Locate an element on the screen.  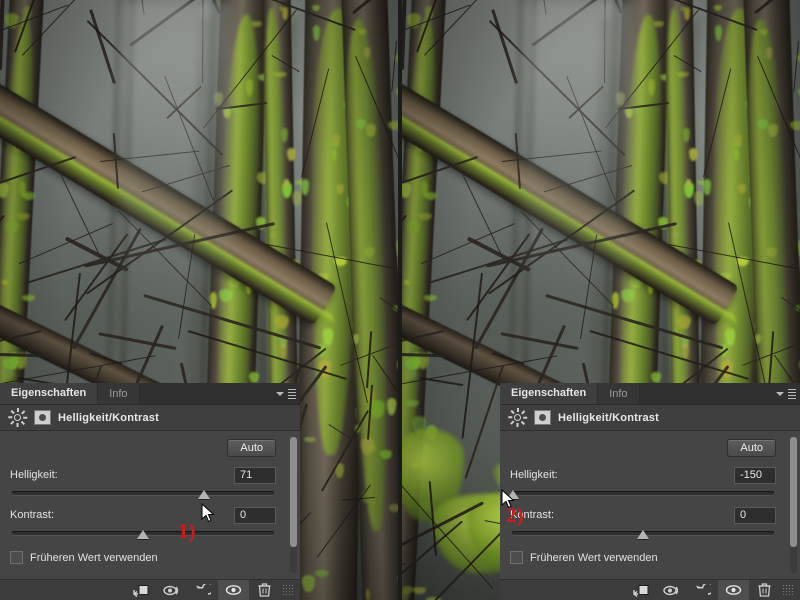
slider-group-brightness: Helligkeit: -150 is located at coordinates (648, 482).